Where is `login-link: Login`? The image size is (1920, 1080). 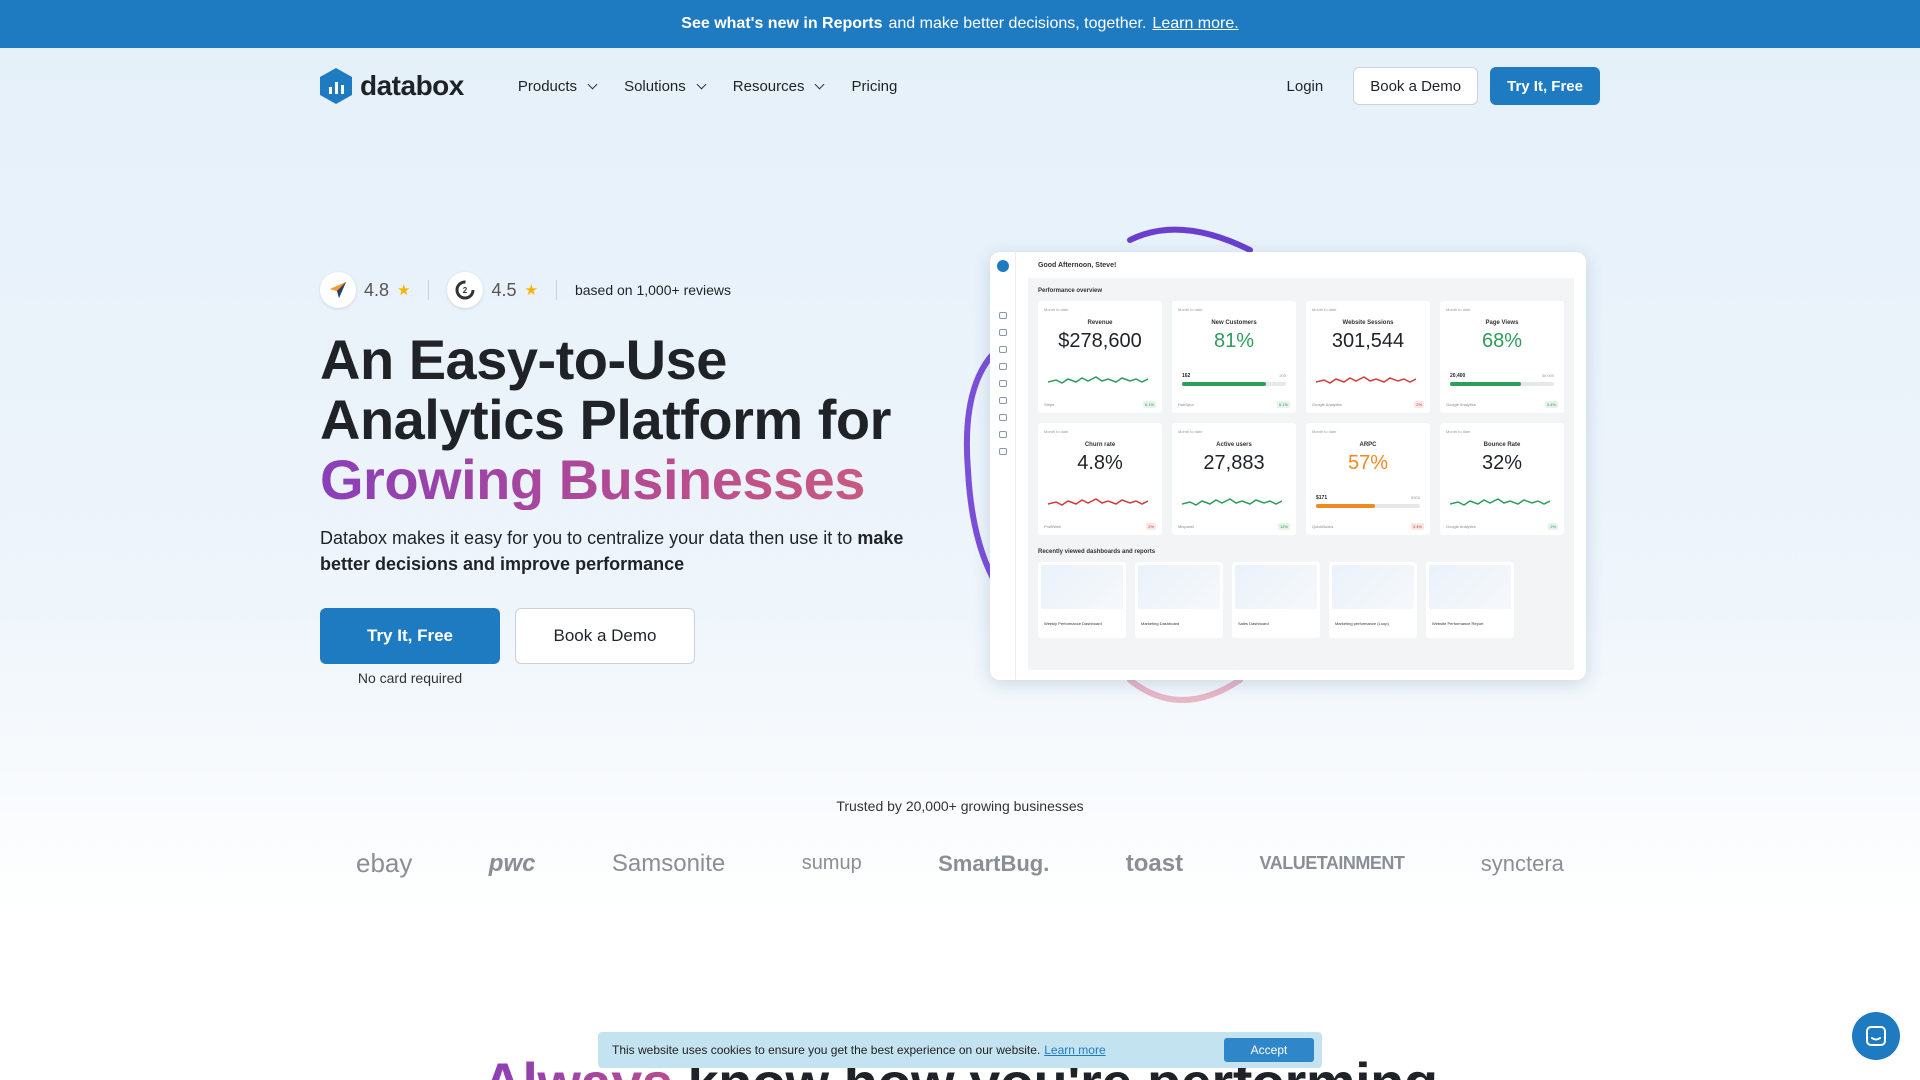 login-link: Login is located at coordinates (1305, 86).